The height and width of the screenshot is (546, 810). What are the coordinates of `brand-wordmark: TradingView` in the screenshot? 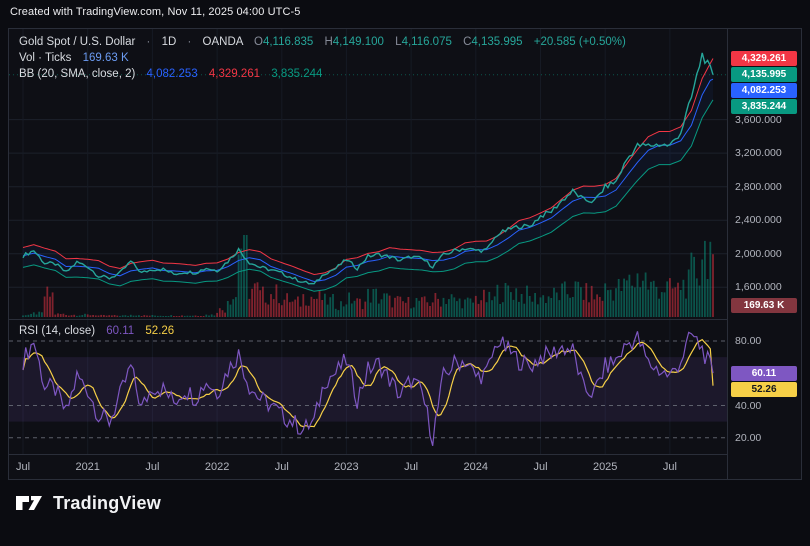 It's located at (107, 502).